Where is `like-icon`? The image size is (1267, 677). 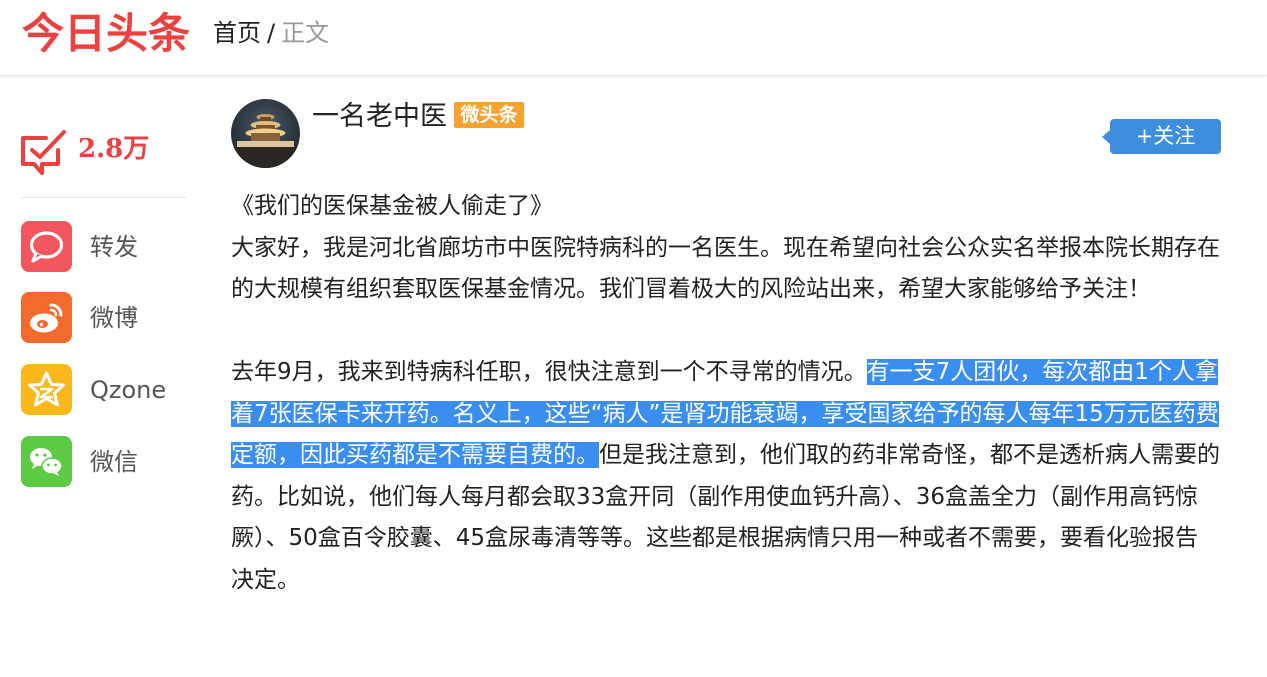
like-icon is located at coordinates (44, 151).